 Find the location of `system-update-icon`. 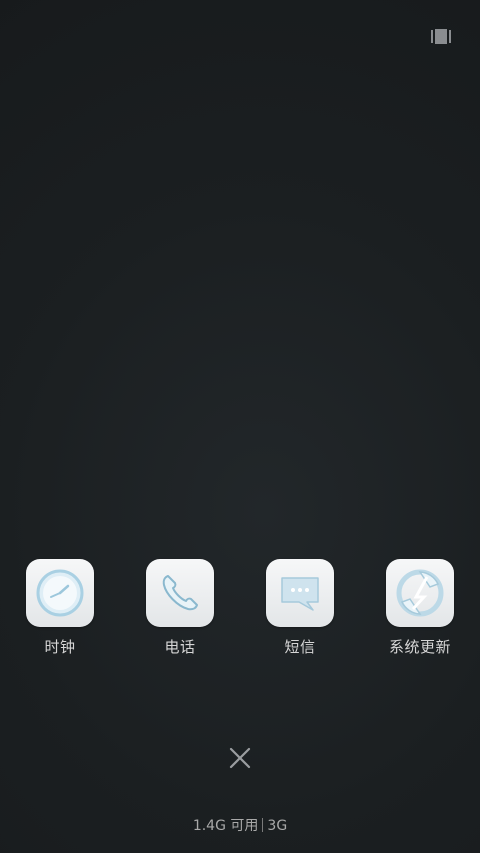

system-update-icon is located at coordinates (420, 593).